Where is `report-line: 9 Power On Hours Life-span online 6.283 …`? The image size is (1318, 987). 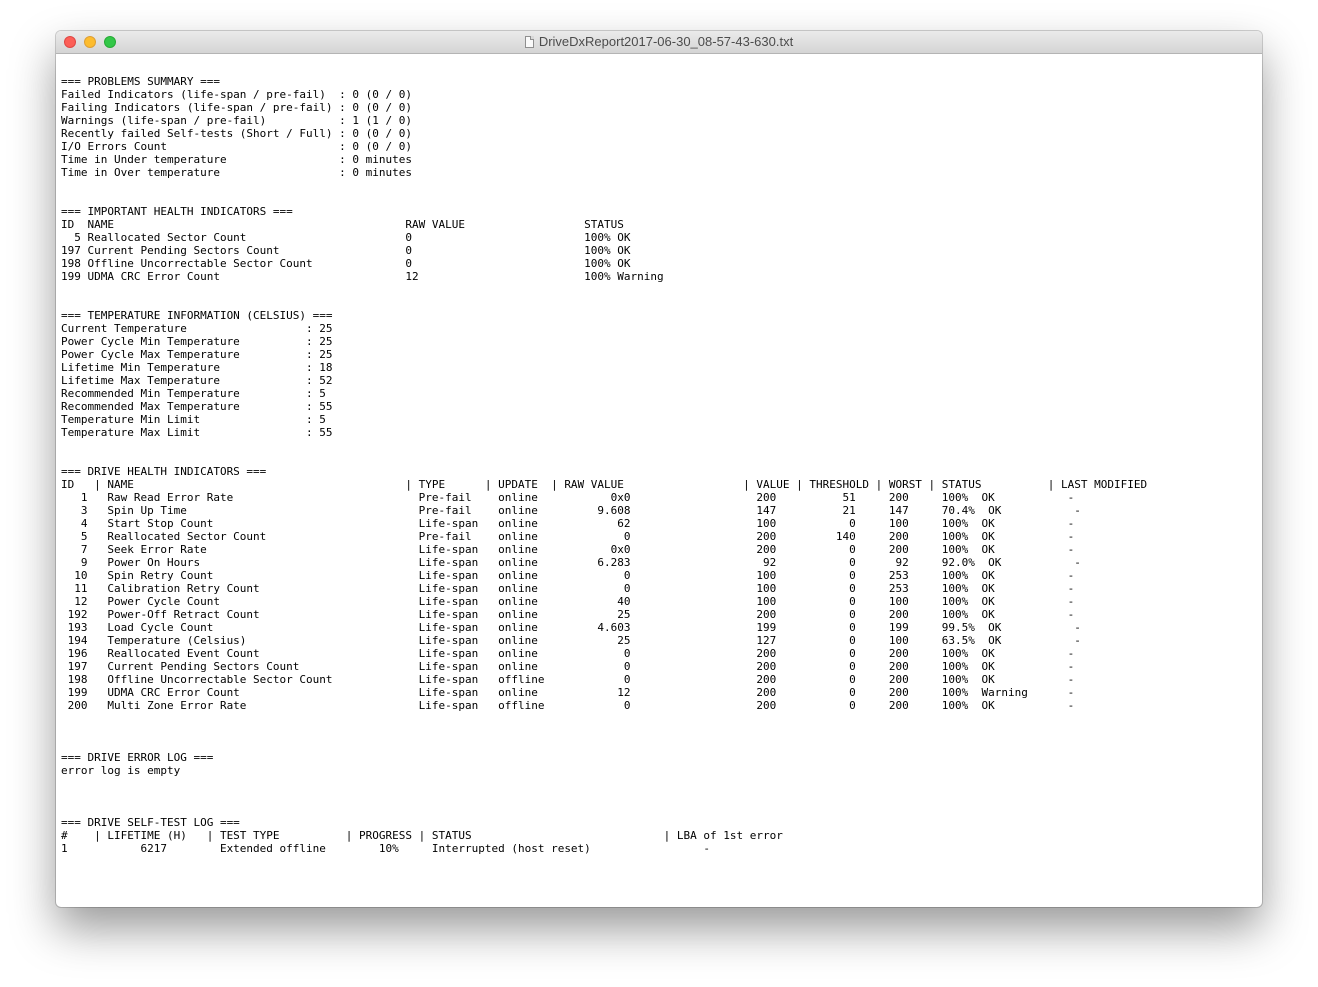
report-line: 9 Power On Hours Life-span online 6.283 … is located at coordinates (571, 562).